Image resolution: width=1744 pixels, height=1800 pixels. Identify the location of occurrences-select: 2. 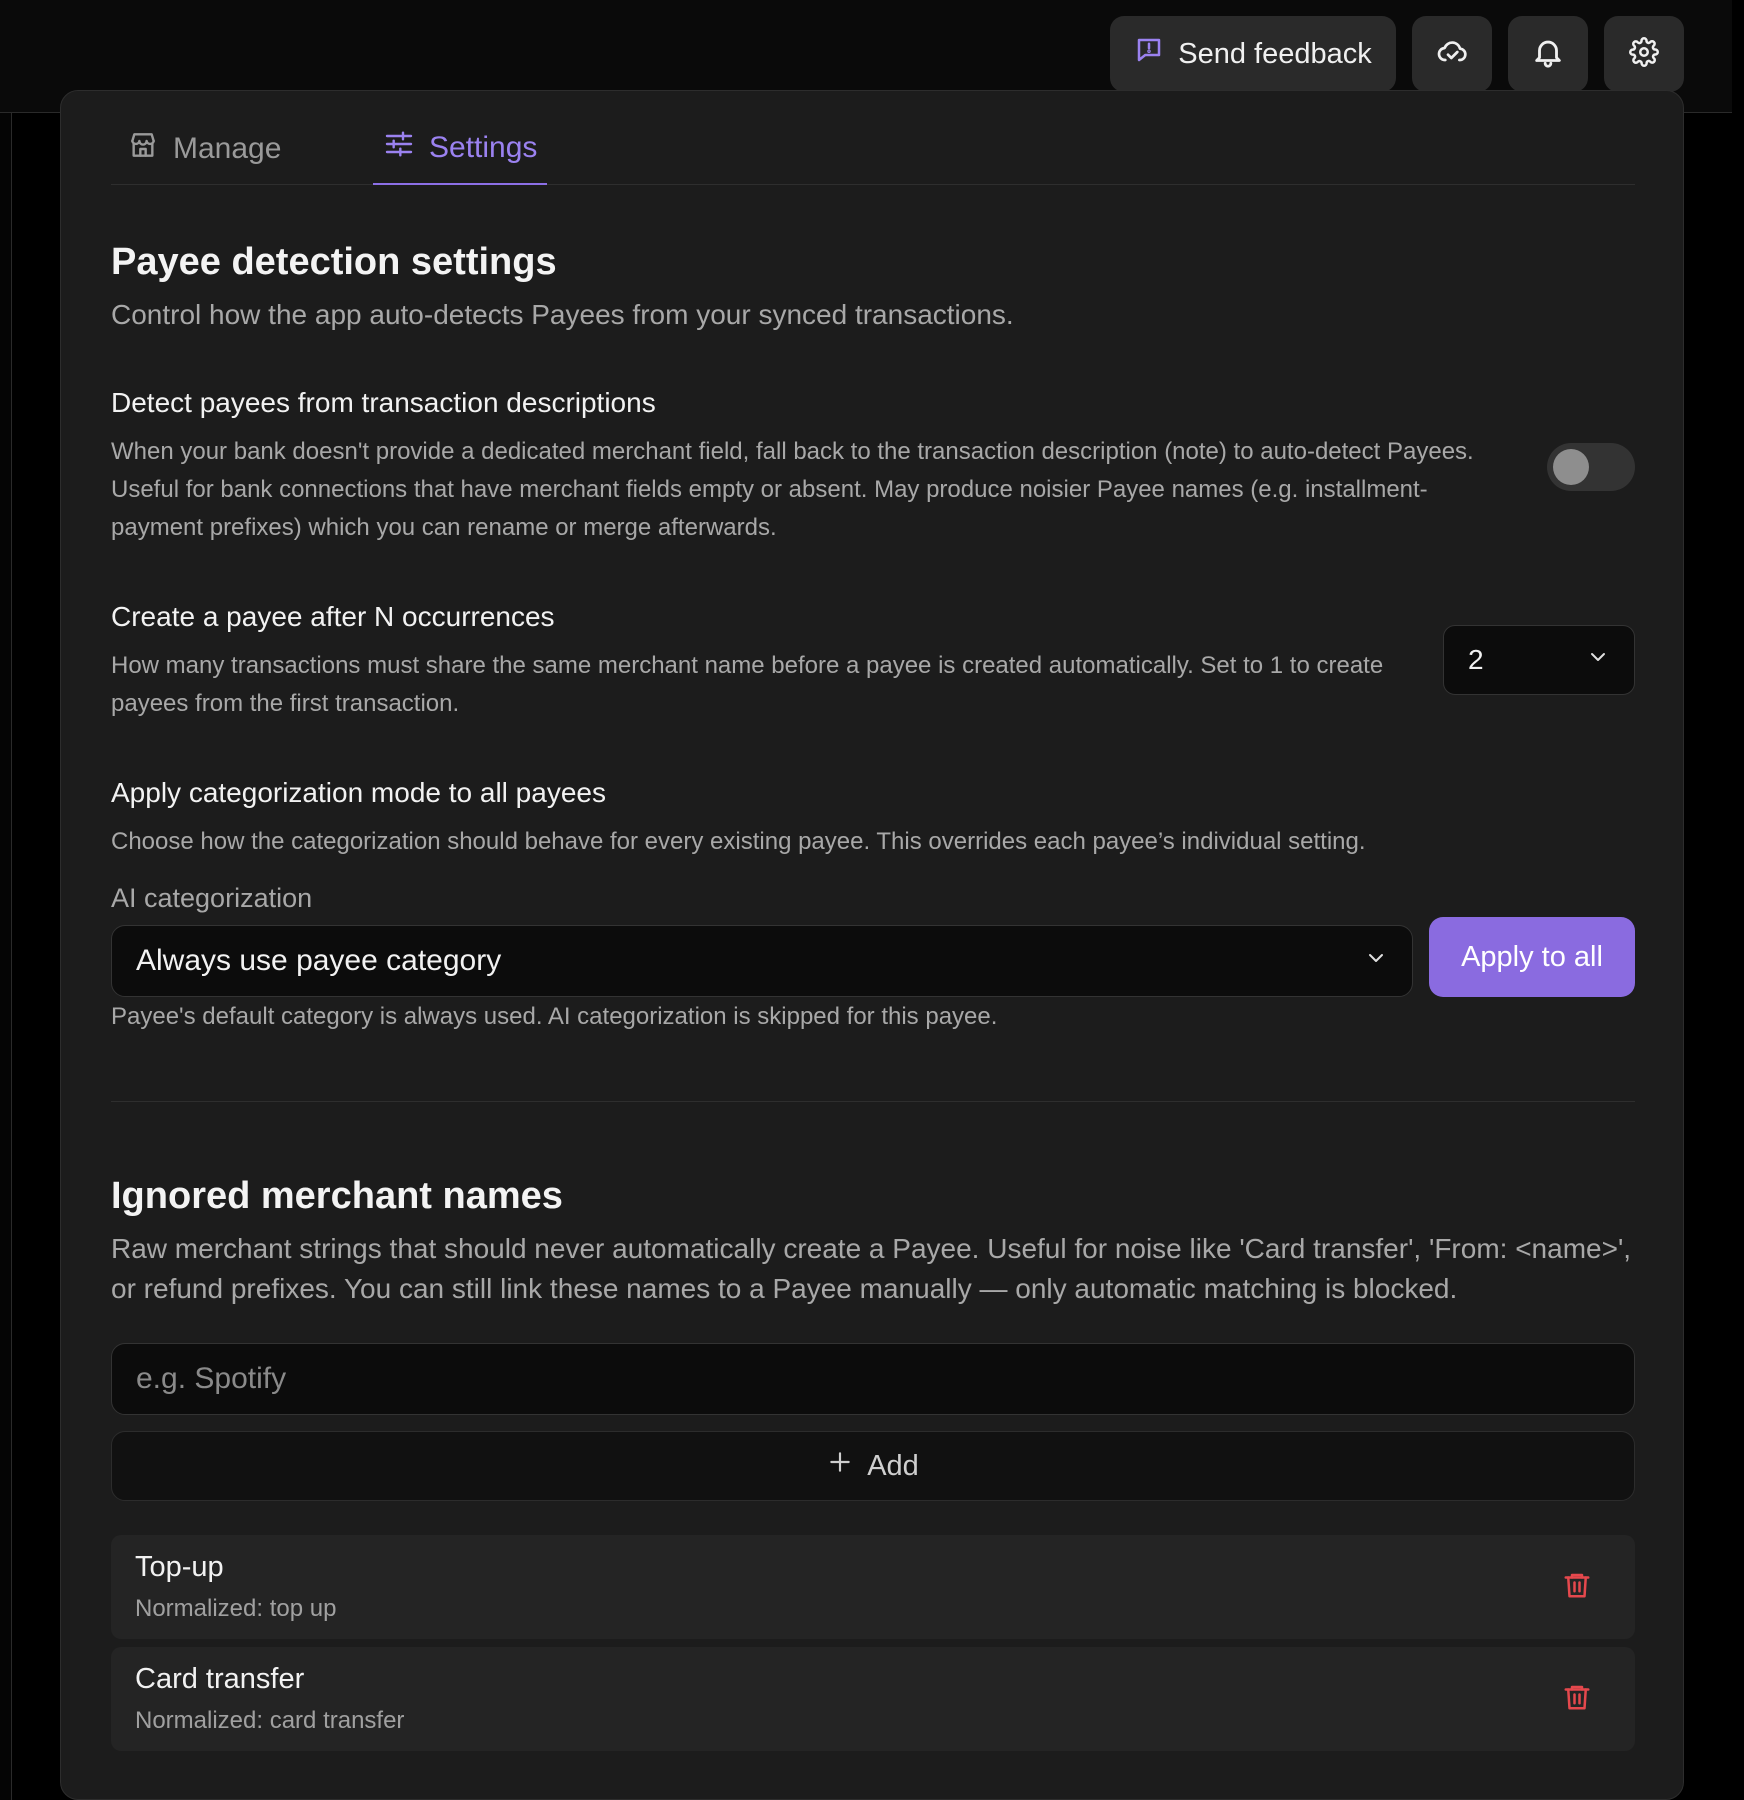
(1539, 660).